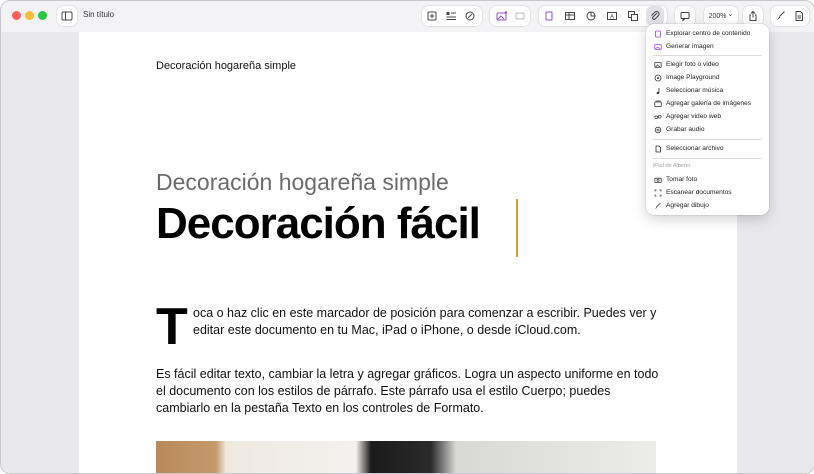 The height and width of the screenshot is (474, 814). What do you see at coordinates (692, 64) in the screenshot?
I see `menu-item-label: Elegir foto o video` at bounding box center [692, 64].